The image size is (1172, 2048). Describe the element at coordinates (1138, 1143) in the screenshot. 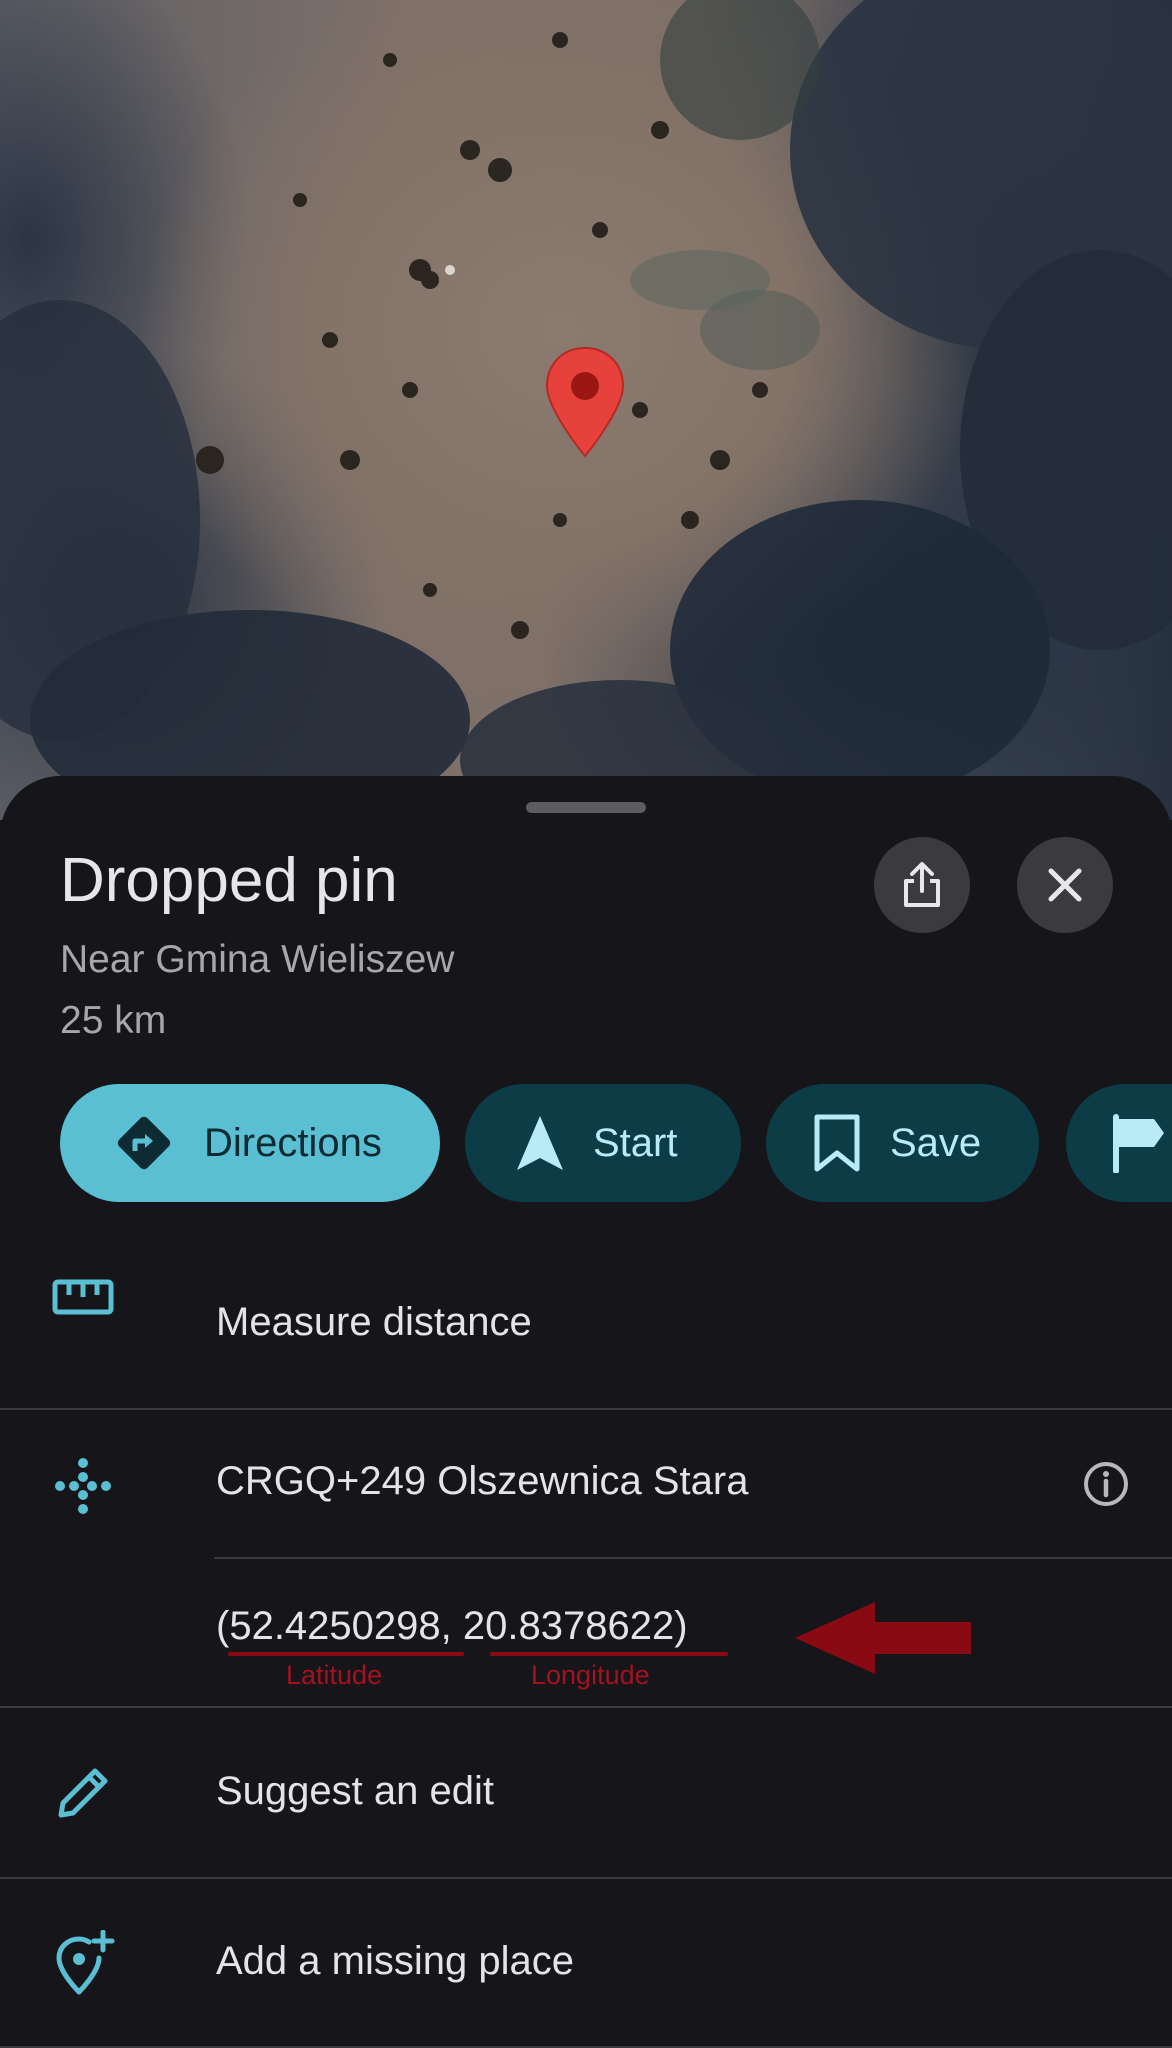

I see `flag-icon` at that location.